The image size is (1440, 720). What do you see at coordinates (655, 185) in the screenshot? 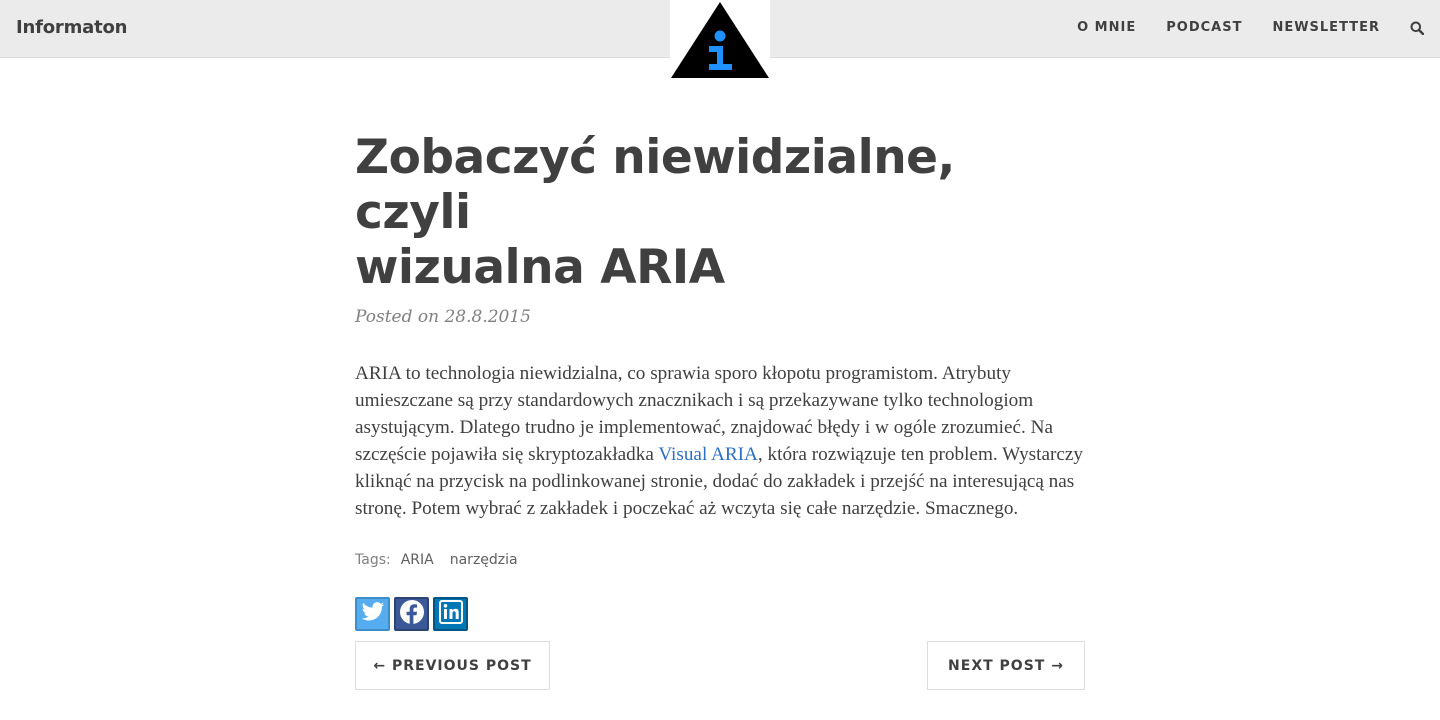
I see `post-title-line-1: Zobaczyć niewidzialne, czyli` at bounding box center [655, 185].